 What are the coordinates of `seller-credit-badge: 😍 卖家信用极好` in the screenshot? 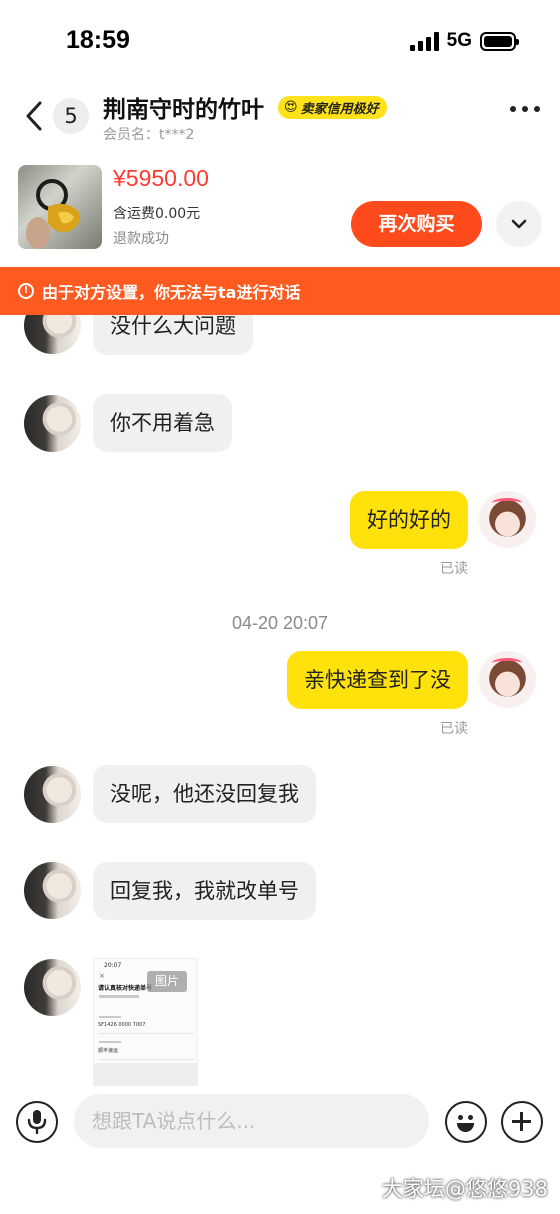 It's located at (332, 107).